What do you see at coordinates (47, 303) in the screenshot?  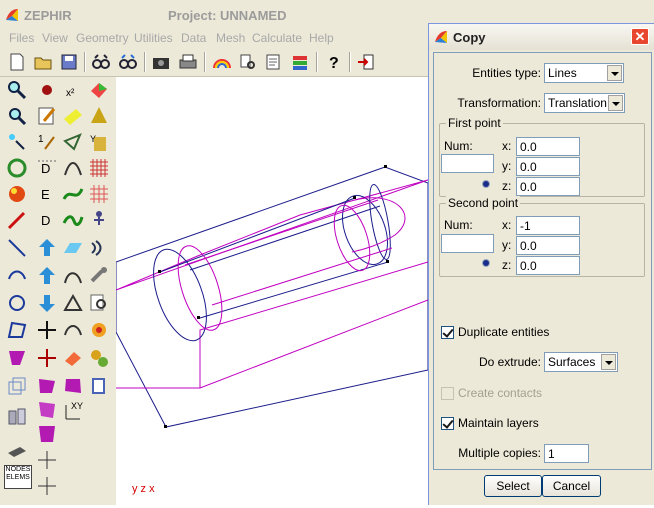 I see `down-arrow-icon` at bounding box center [47, 303].